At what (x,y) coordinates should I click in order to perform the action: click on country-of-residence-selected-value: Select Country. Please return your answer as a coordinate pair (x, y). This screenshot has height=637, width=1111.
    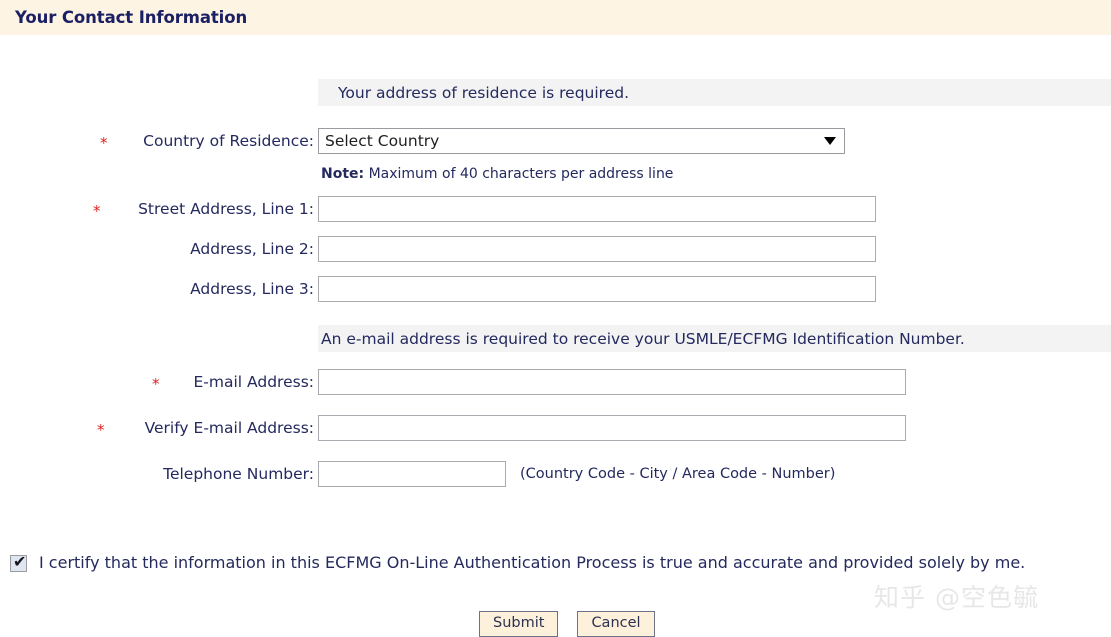
    Looking at the image, I should click on (382, 141).